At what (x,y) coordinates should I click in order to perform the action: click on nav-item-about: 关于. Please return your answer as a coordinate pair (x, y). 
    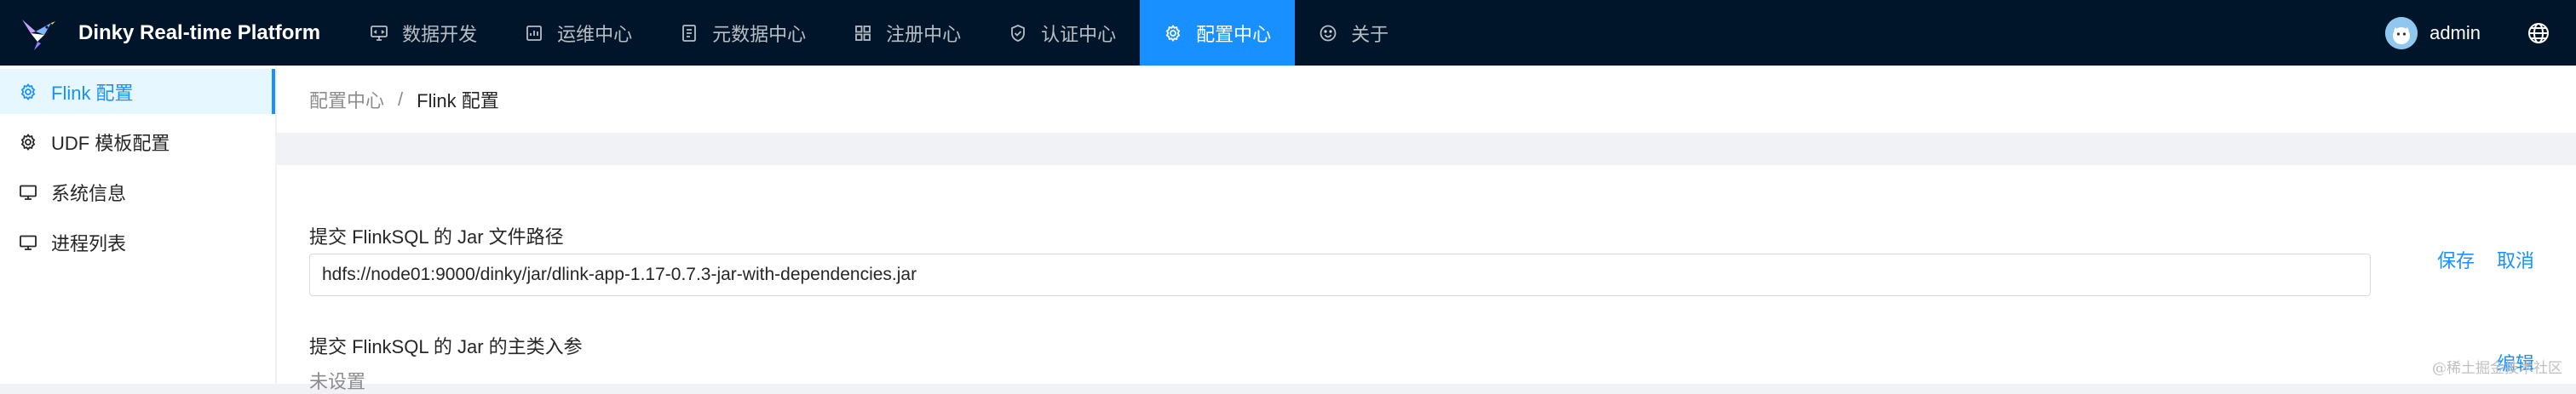
    Looking at the image, I should click on (1354, 33).